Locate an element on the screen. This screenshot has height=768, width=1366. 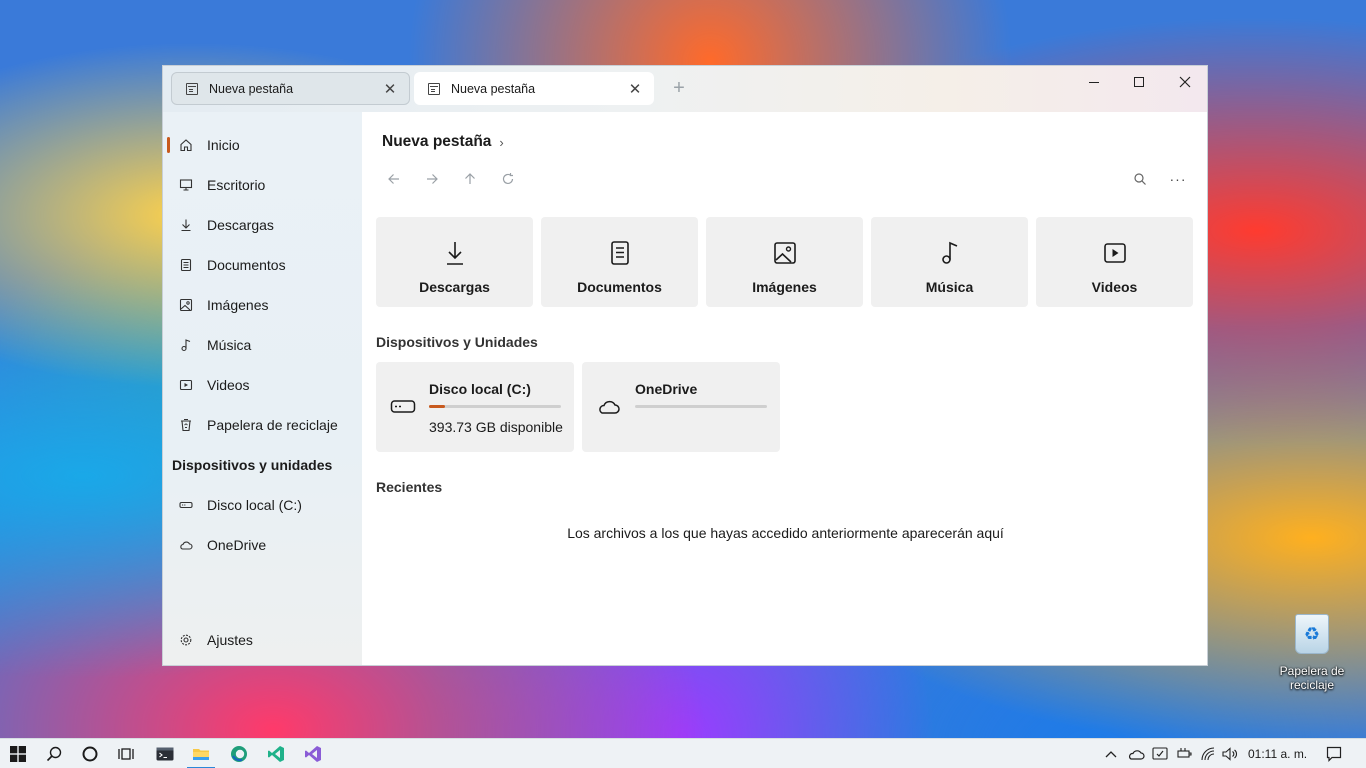
taskbar-terminal is located at coordinates (165, 753).